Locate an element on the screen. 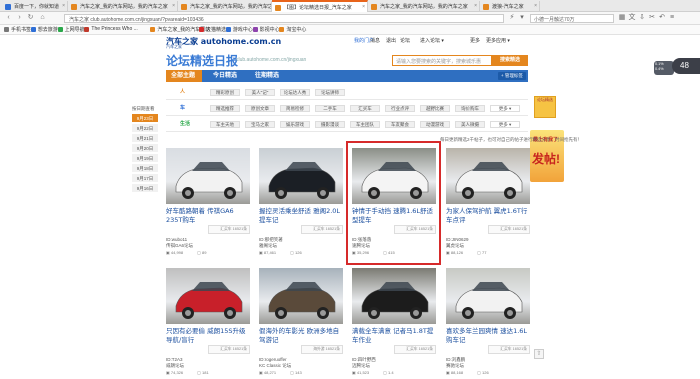 The image size is (700, 379). post-forum: 赛驰论坛 is located at coordinates (488, 366).